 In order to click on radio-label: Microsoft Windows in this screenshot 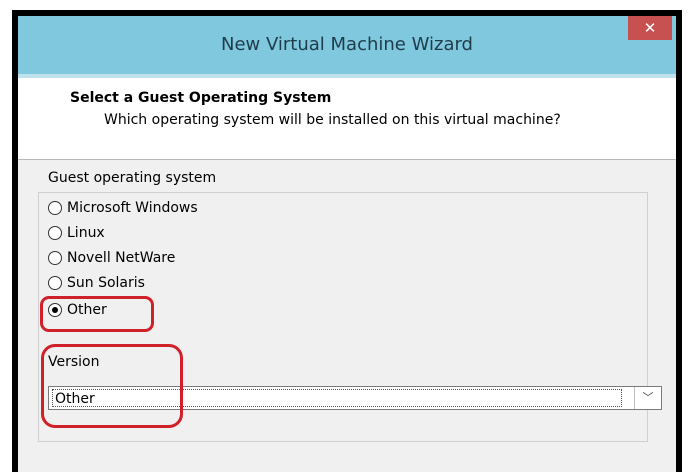, I will do `click(132, 208)`.